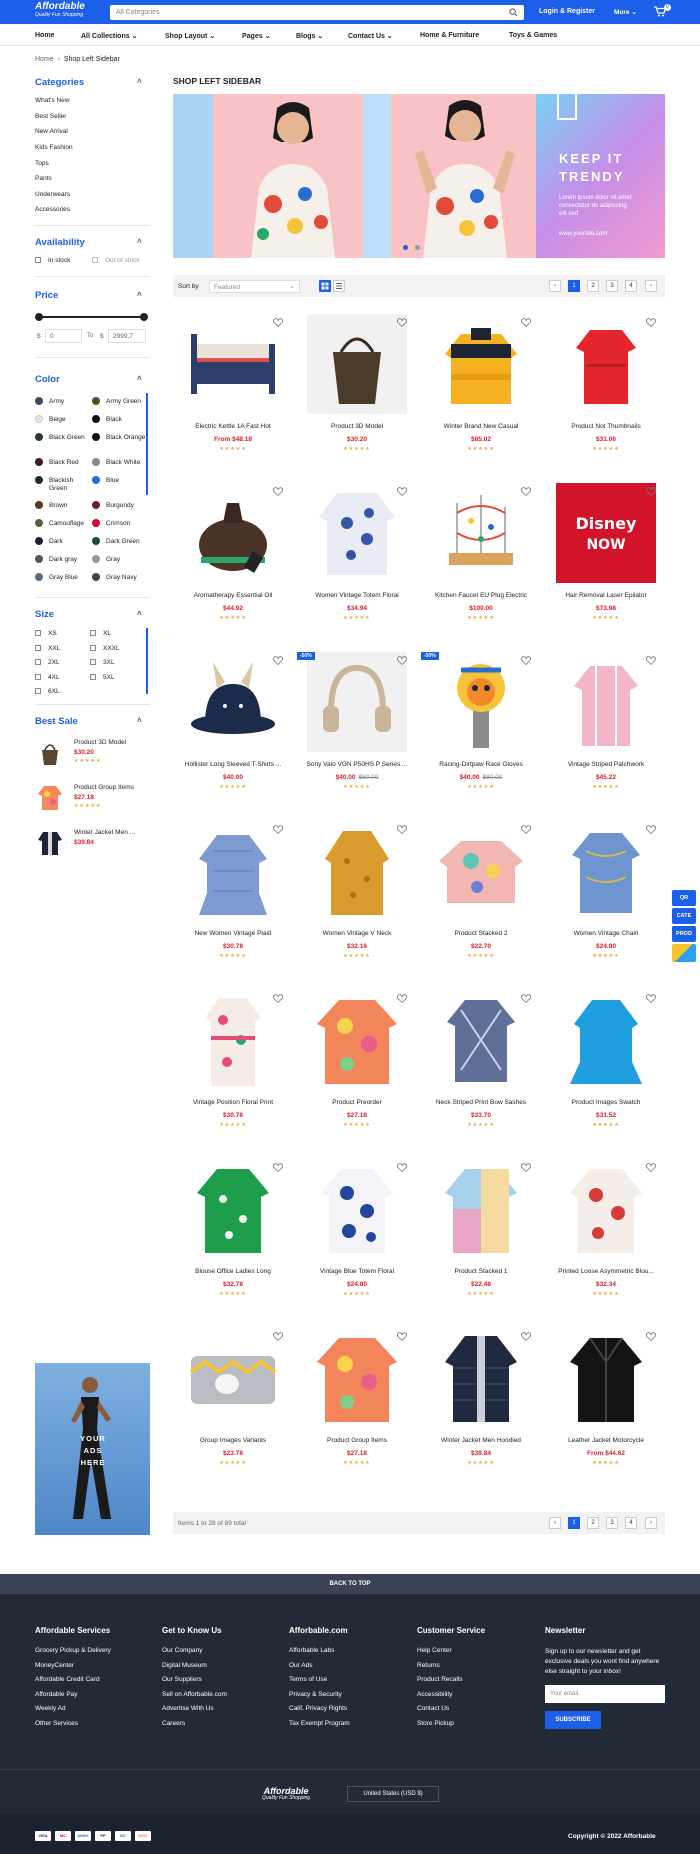  I want to click on cart-icon: 0, so click(662, 11).